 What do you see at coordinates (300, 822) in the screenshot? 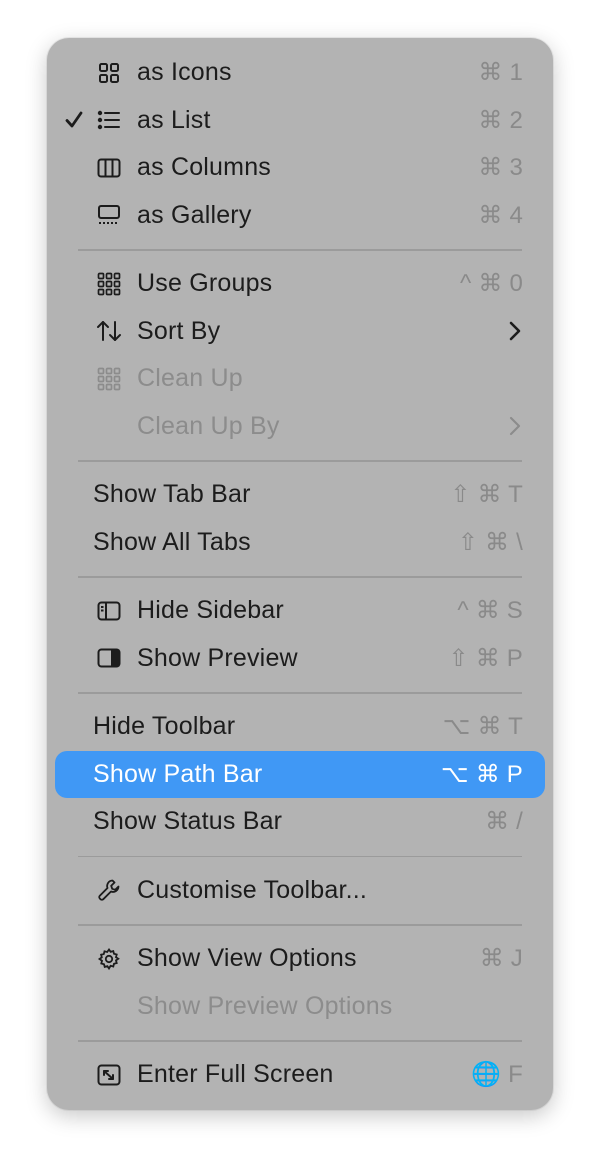
I see `menu-item-show-status-bar: Show Status Bar ⌘ /` at bounding box center [300, 822].